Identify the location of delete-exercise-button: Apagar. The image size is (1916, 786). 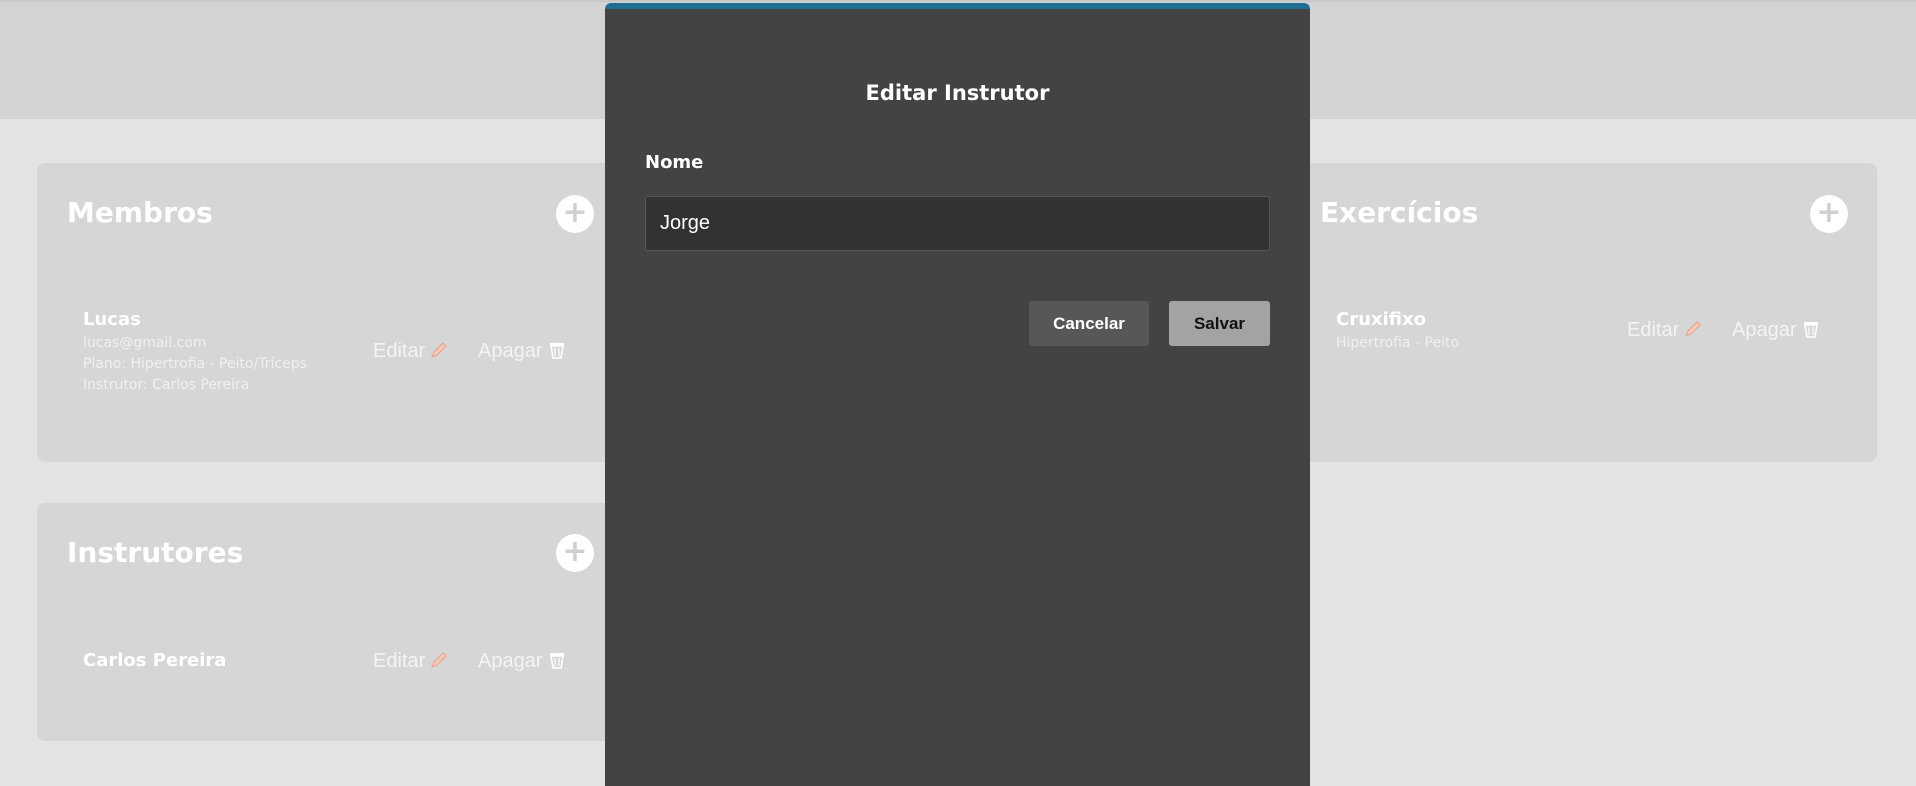
(1776, 331).